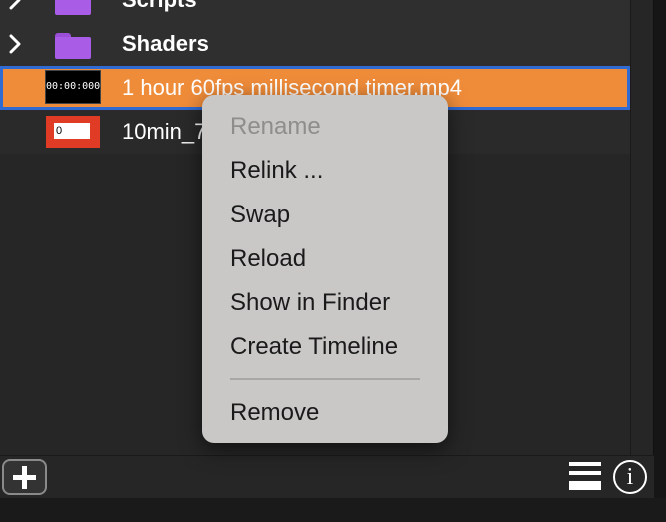 This screenshot has height=522, width=666. I want to click on list-item-shaders: Shaders, so click(315, 44).